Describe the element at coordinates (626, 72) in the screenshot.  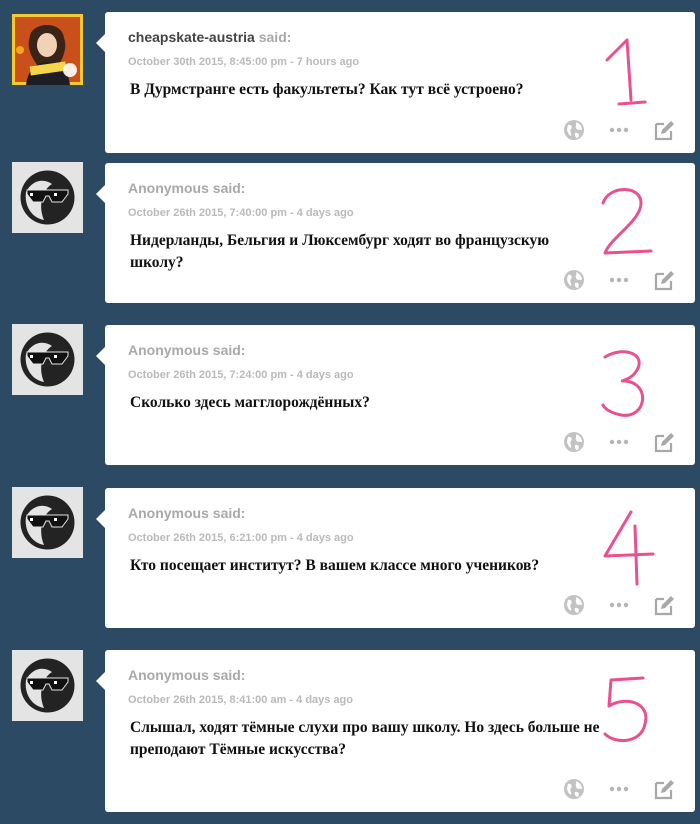
I see `number-1-drawing` at that location.